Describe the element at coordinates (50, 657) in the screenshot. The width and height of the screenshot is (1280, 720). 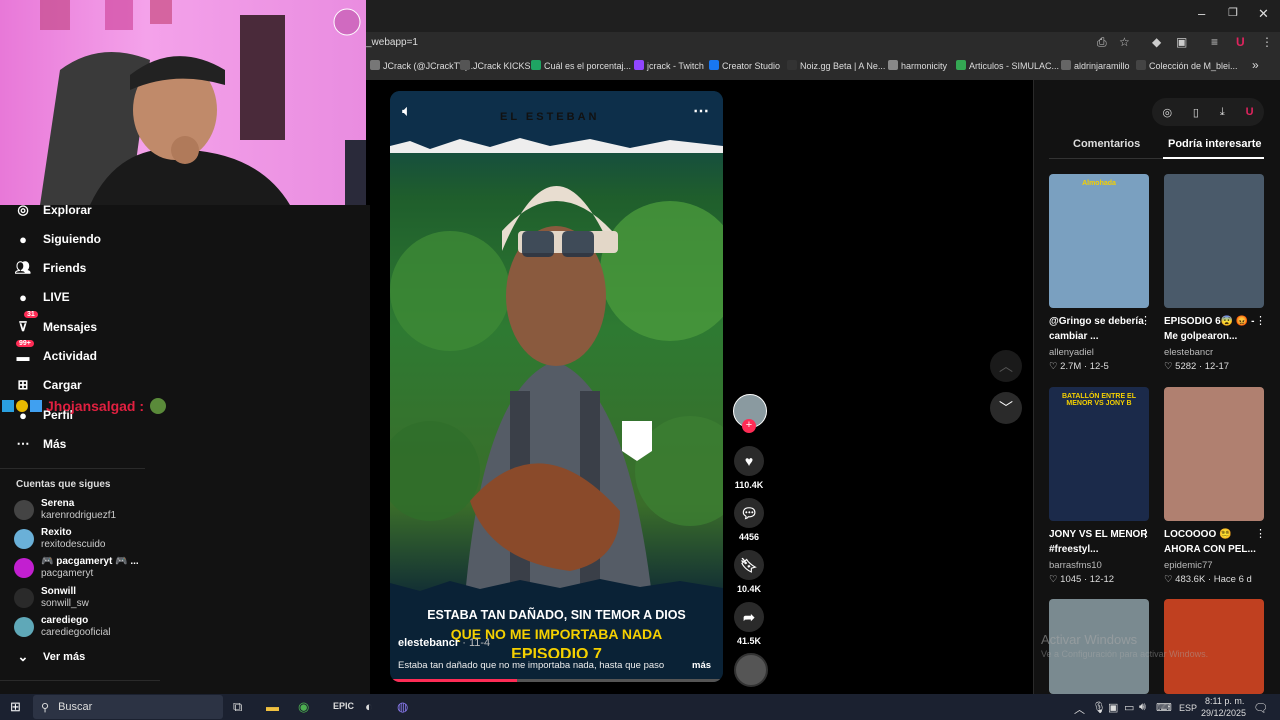
I see `see-more-button: ⌄ Ver más` at that location.